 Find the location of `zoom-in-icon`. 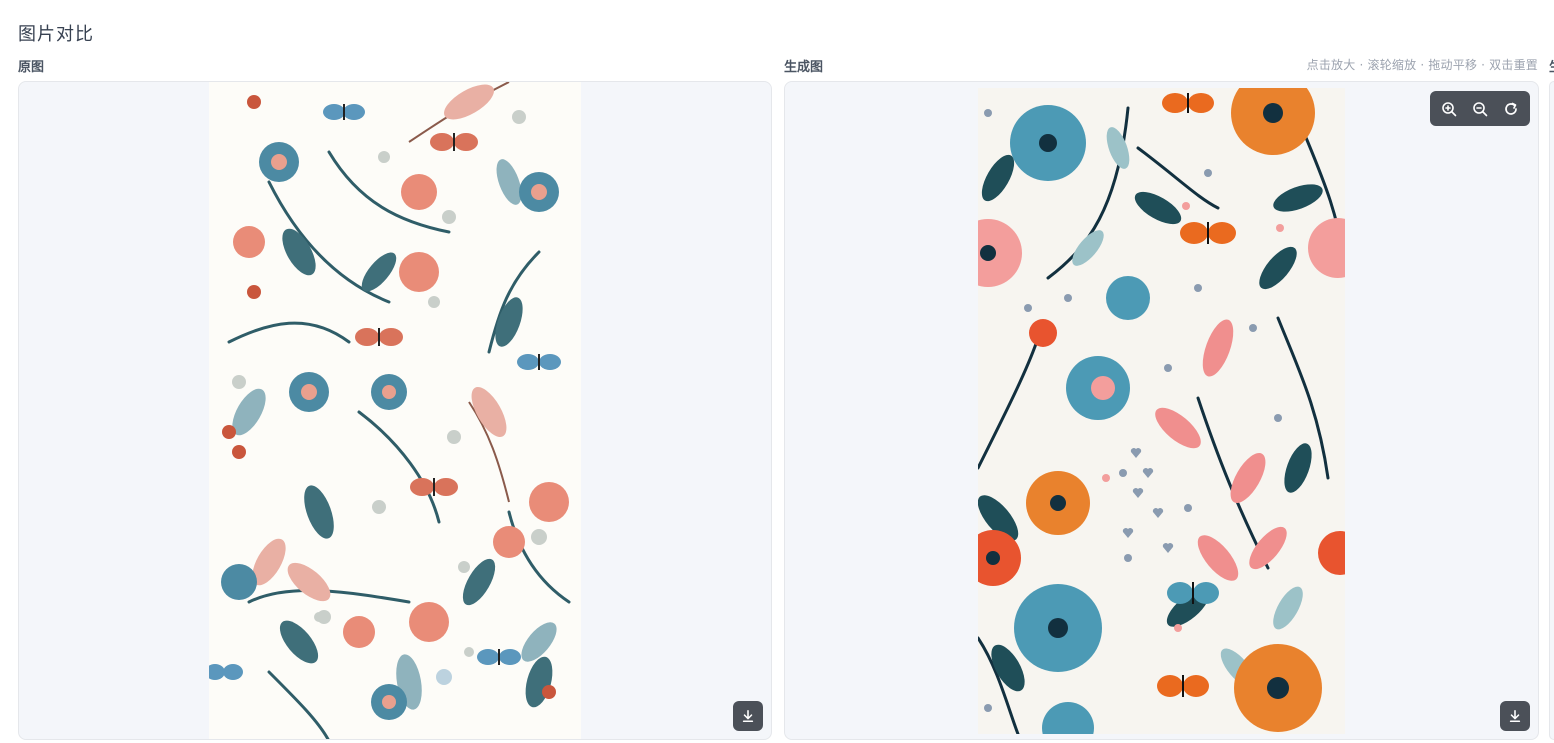

zoom-in-icon is located at coordinates (1449, 108).